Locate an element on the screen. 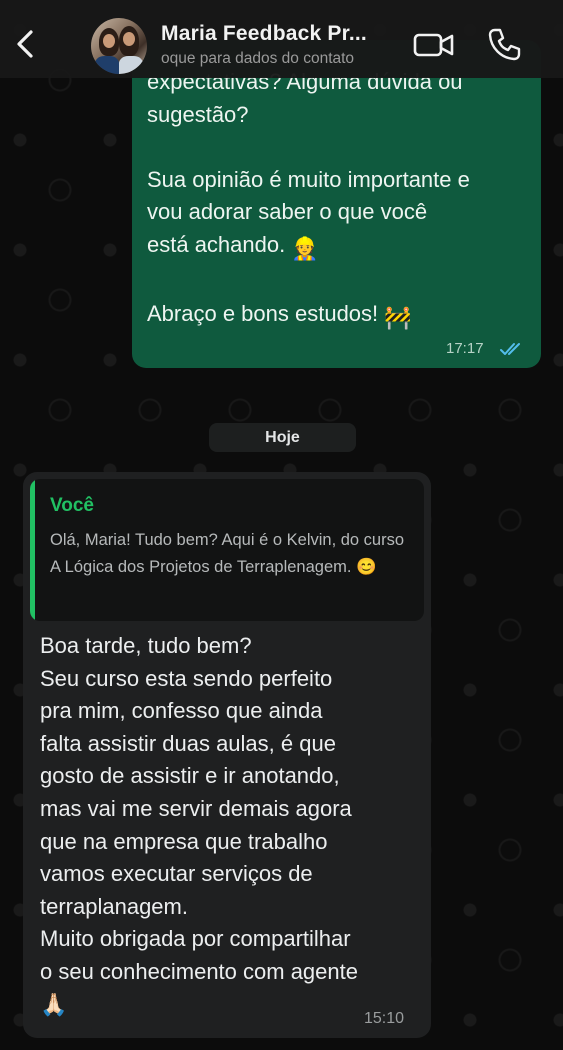 Image resolution: width=563 pixels, height=1050 pixels. message-line: Abraço e bons estudos! is located at coordinates (263, 313).